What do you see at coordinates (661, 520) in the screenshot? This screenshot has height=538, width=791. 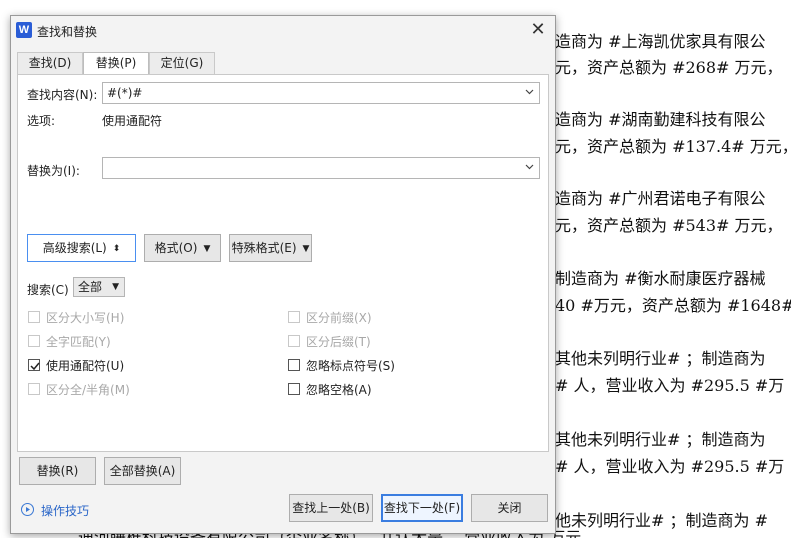 I see `doc-line: 他未列明行业# ；制造商为 #` at bounding box center [661, 520].